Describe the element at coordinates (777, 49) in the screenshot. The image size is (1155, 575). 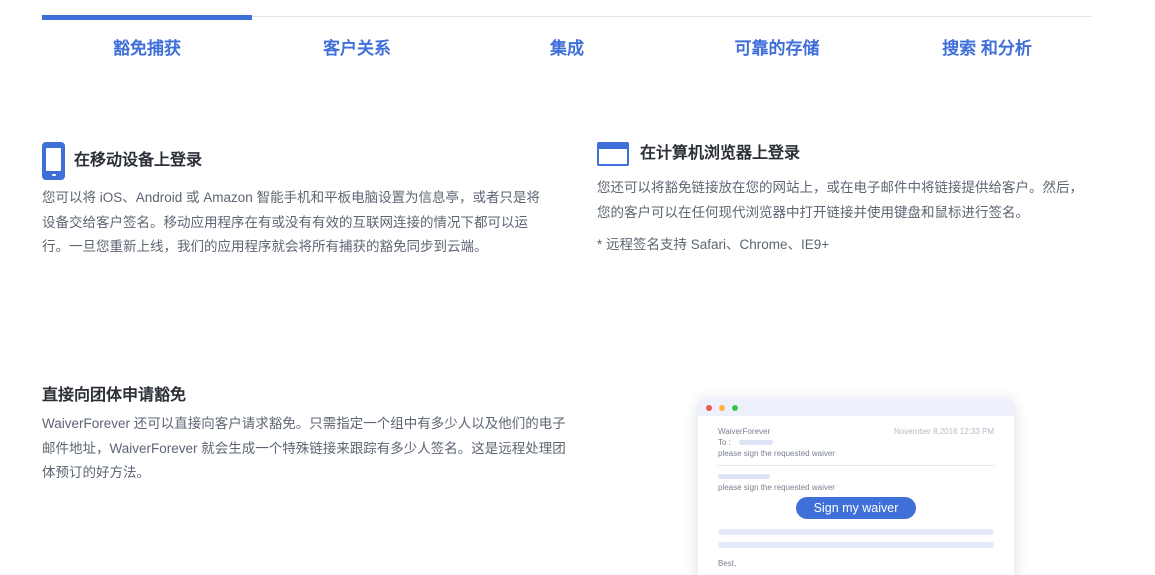
I see `tab-reliable-storage: 可靠的存储` at that location.